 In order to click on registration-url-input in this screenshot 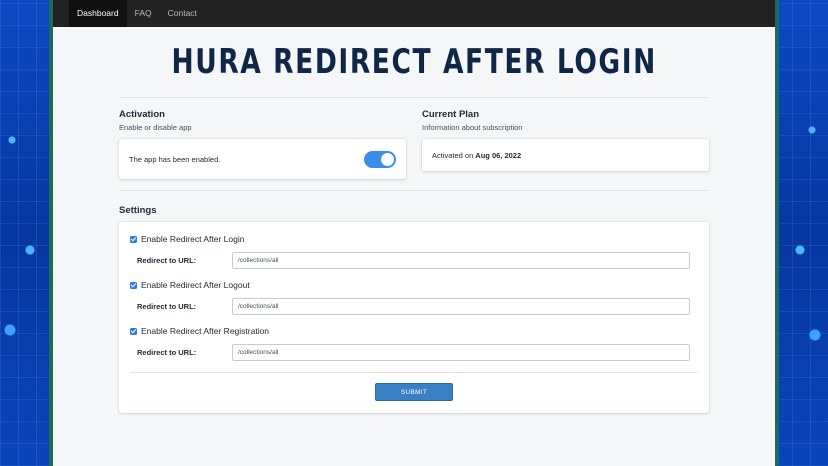, I will do `click(461, 352)`.